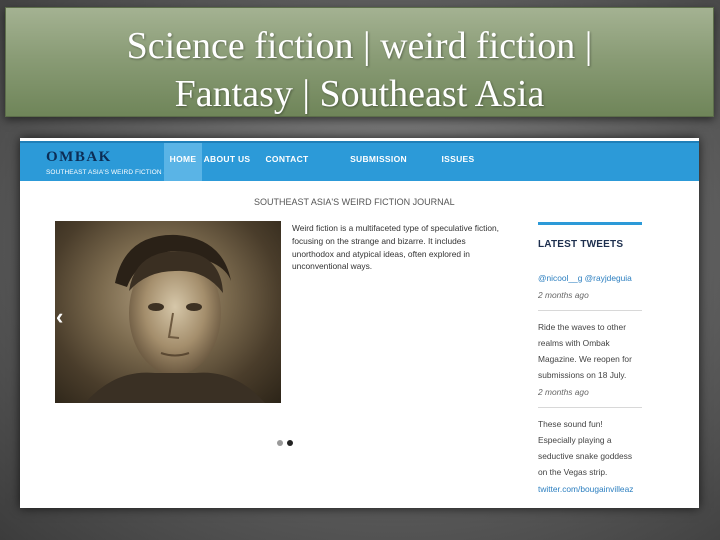 Image resolution: width=720 pixels, height=540 pixels. Describe the element at coordinates (354, 202) in the screenshot. I see `page-heading: SOUTHEAST ASIA'S WEIRD FICTION JOURNAL` at that location.